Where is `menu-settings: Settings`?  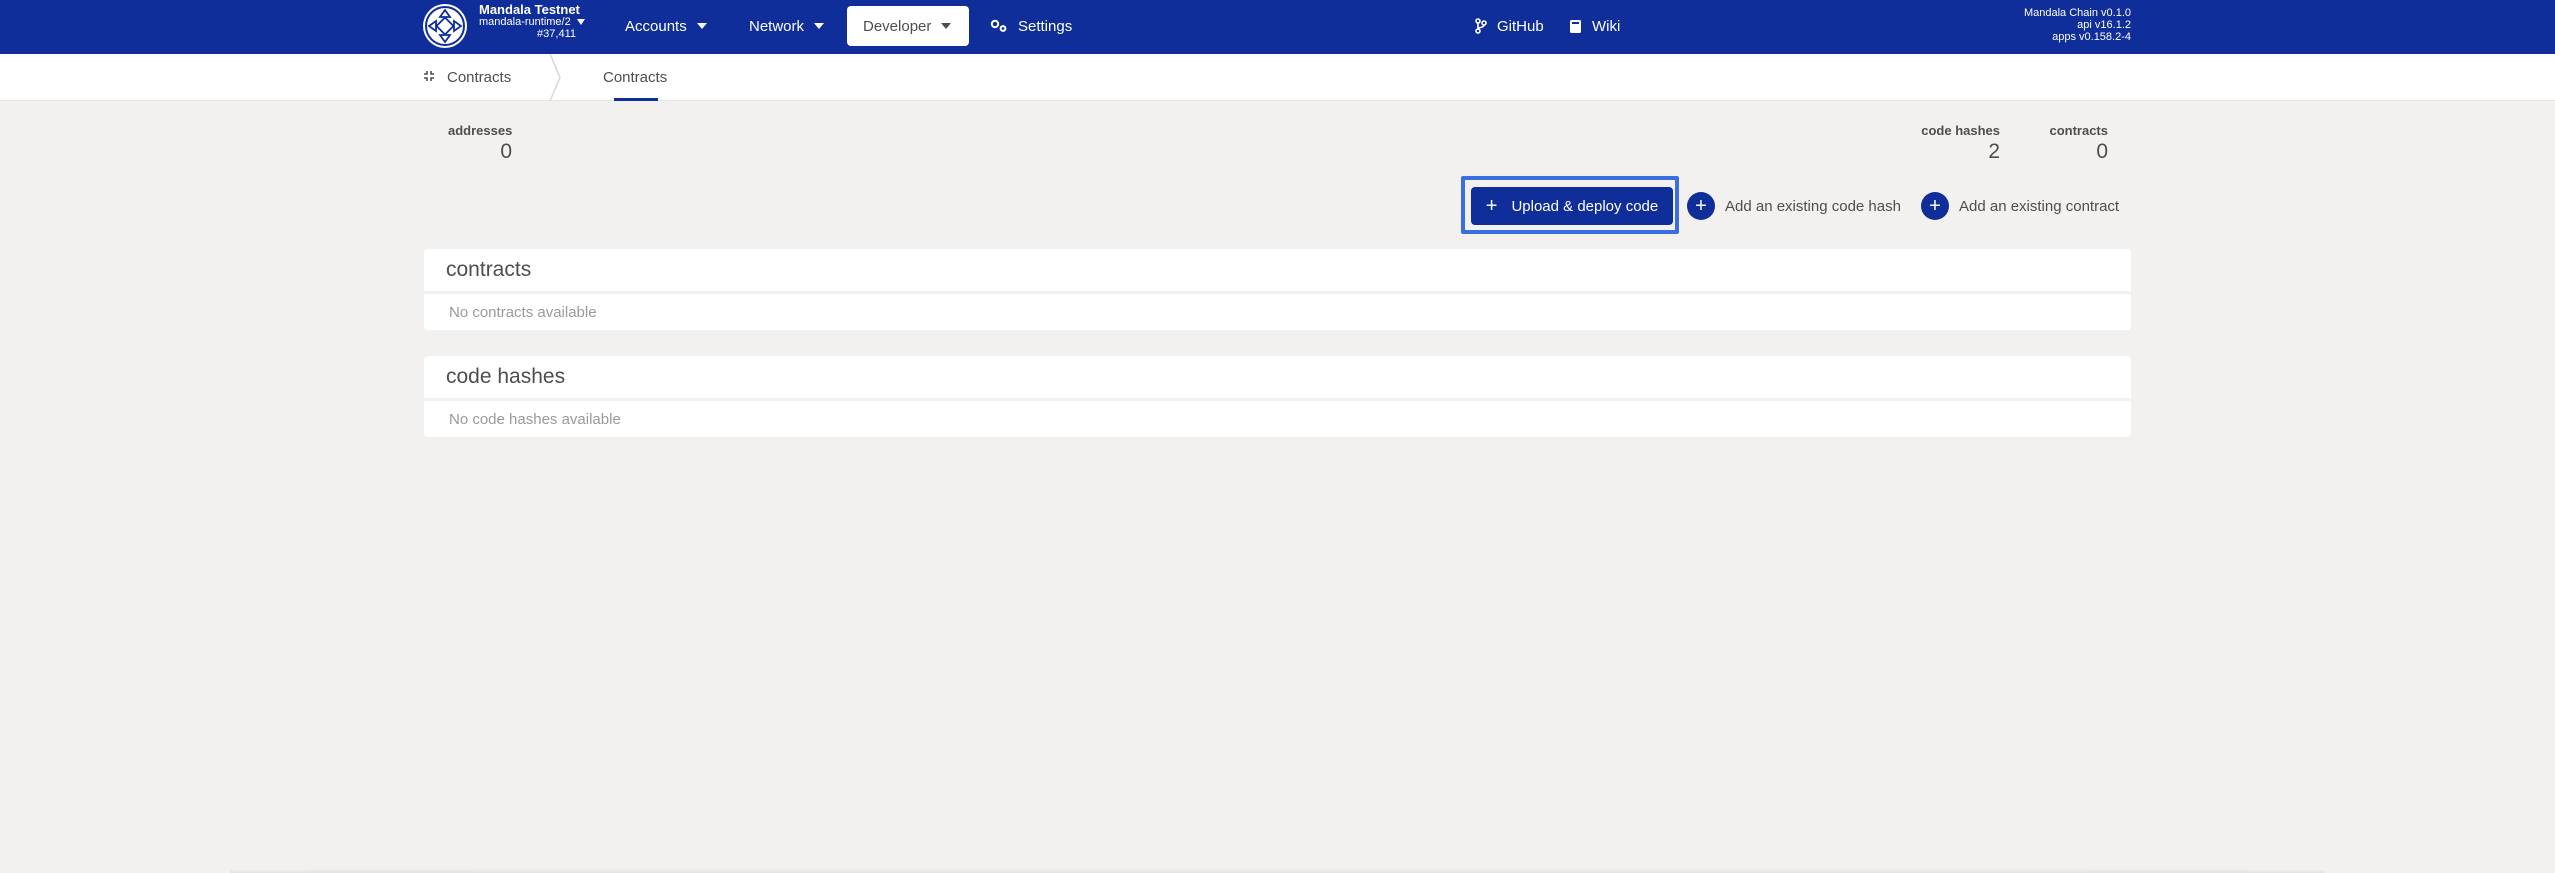 menu-settings: Settings is located at coordinates (1032, 26).